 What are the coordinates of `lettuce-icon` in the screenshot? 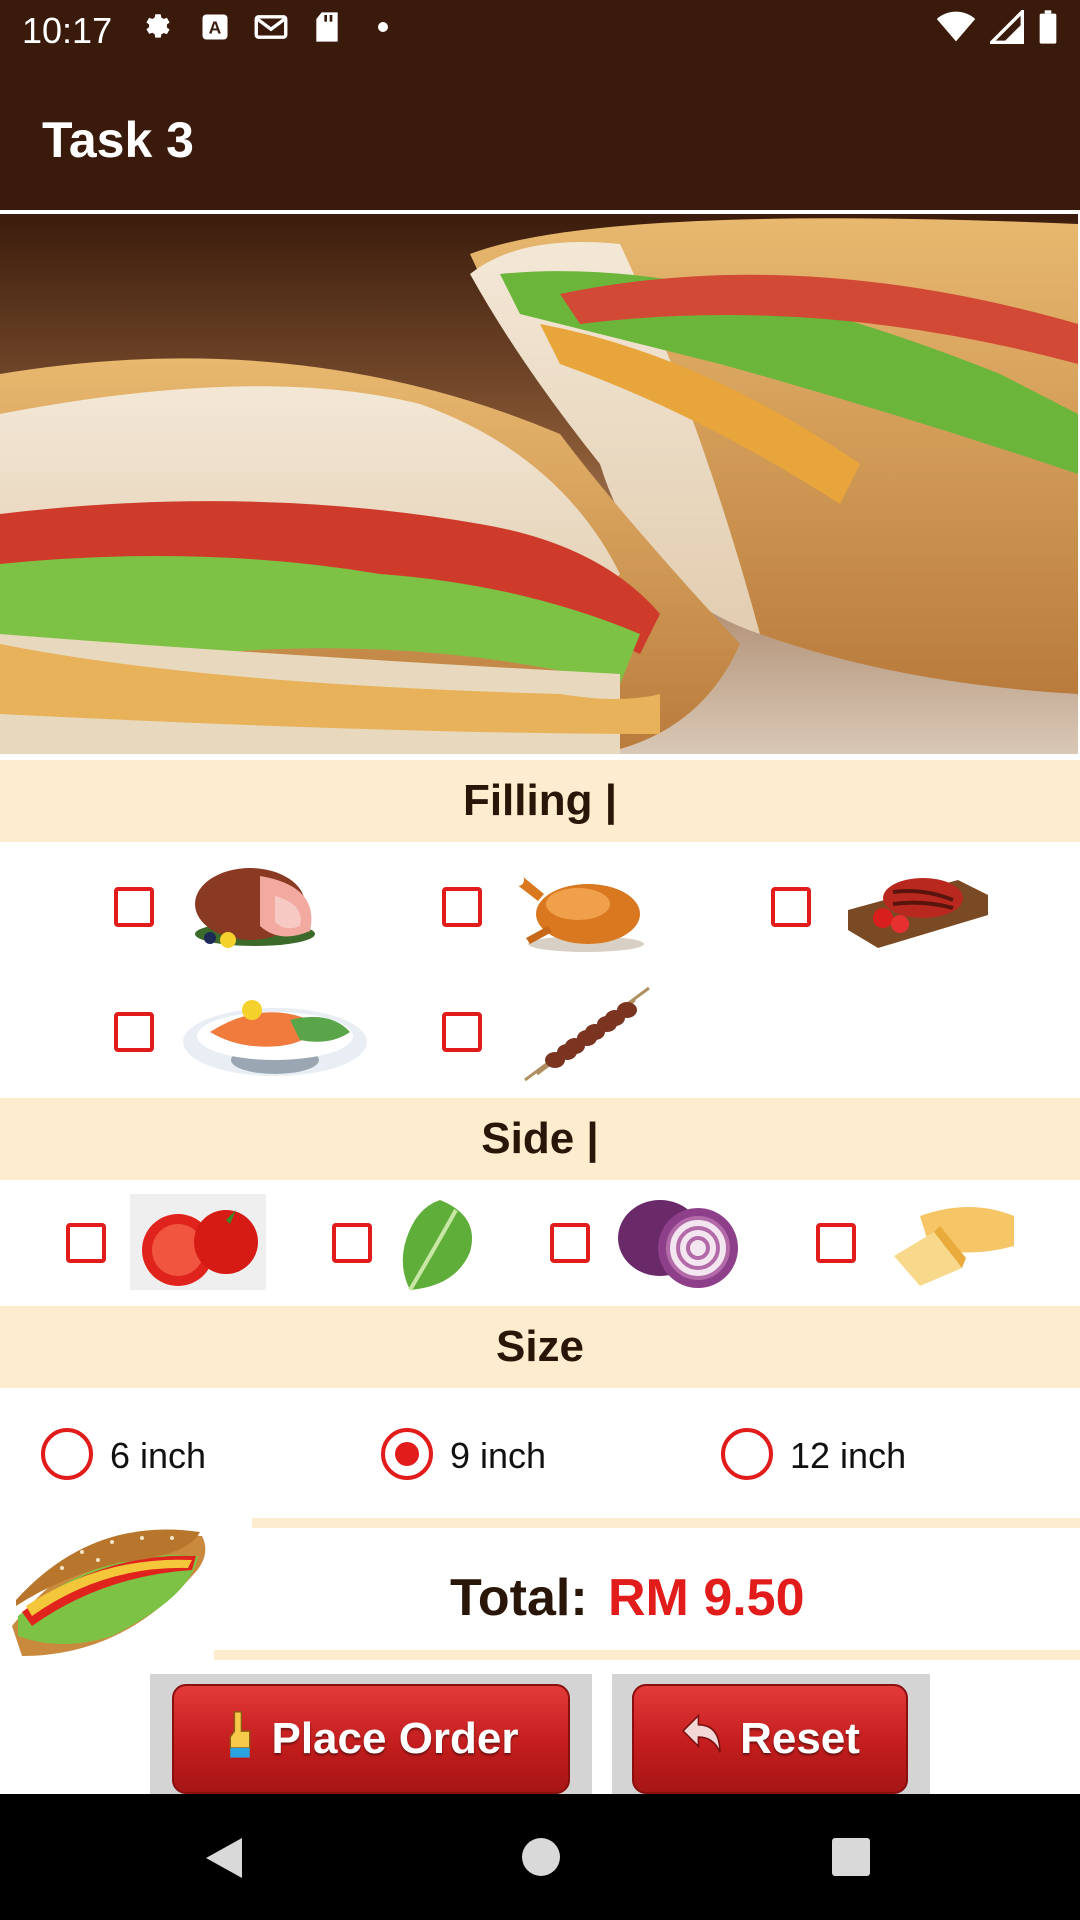 It's located at (438, 1246).